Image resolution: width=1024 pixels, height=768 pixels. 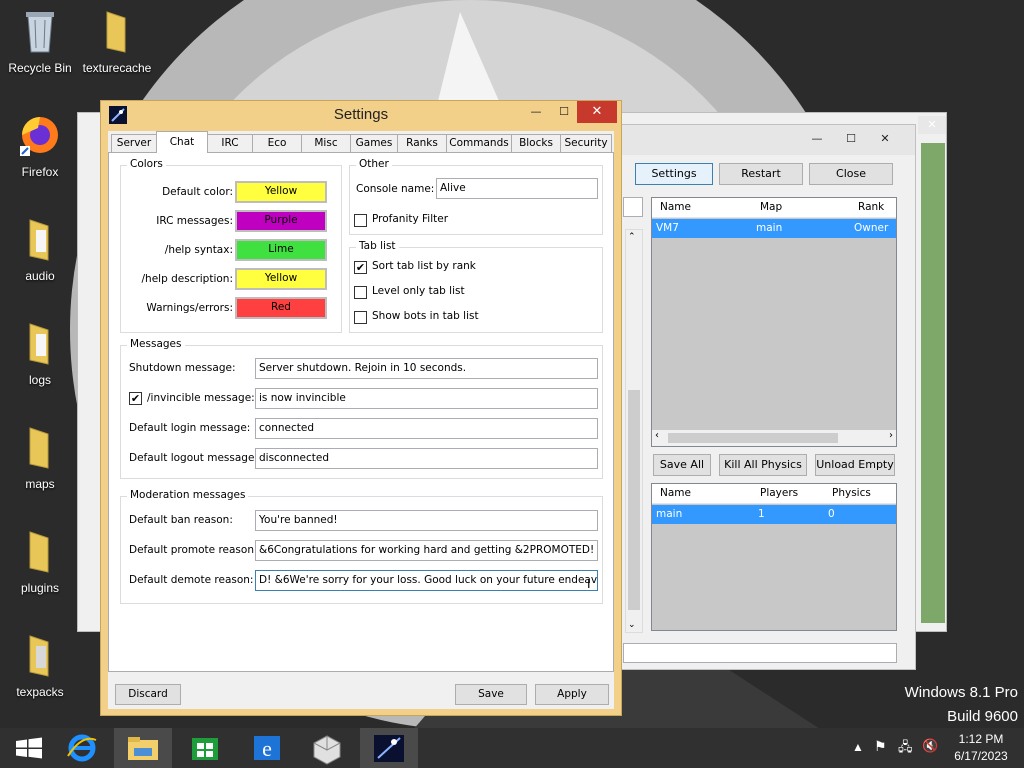 What do you see at coordinates (281, 192) in the screenshot?
I see `default-color-button: Yellow` at bounding box center [281, 192].